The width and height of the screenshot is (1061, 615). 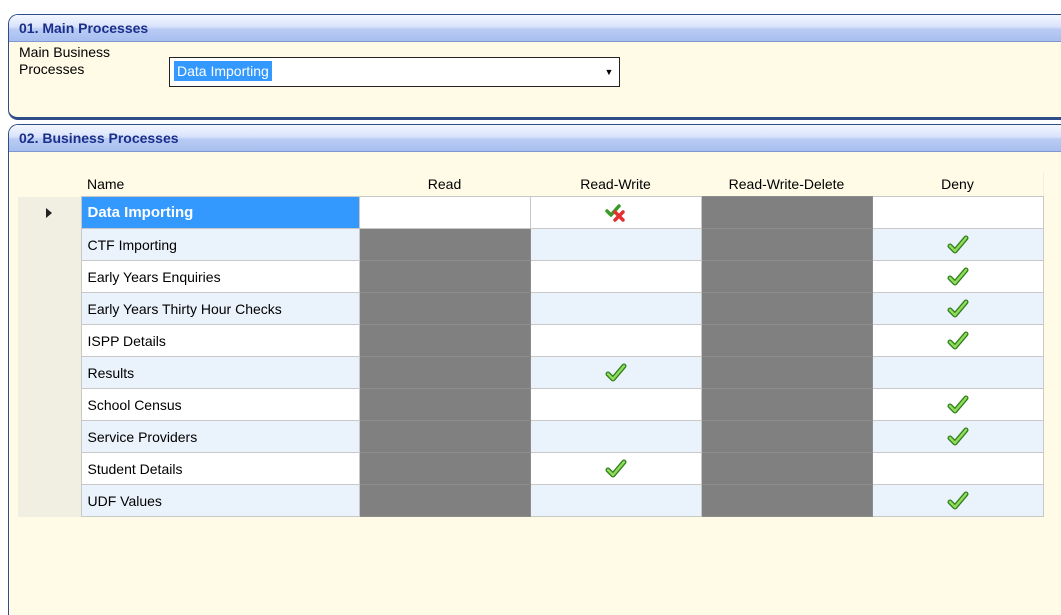 I want to click on process-name-cell: Results, so click(x=220, y=372).